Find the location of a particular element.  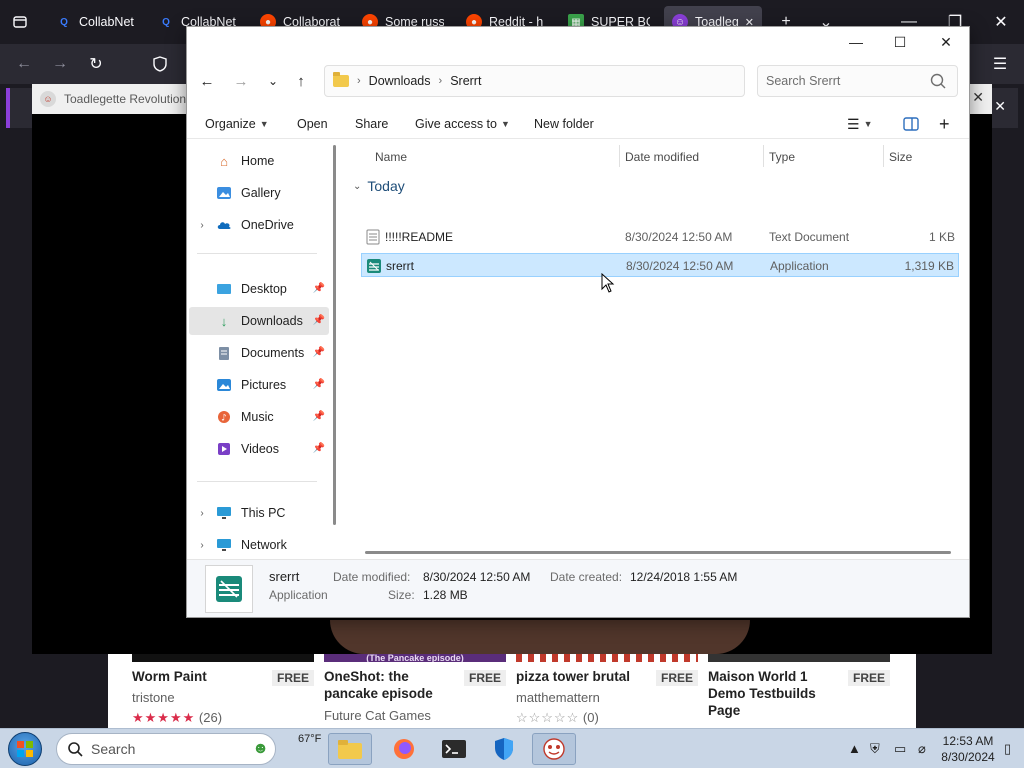

breadcrumb-downloads: Downloads is located at coordinates (400, 81).